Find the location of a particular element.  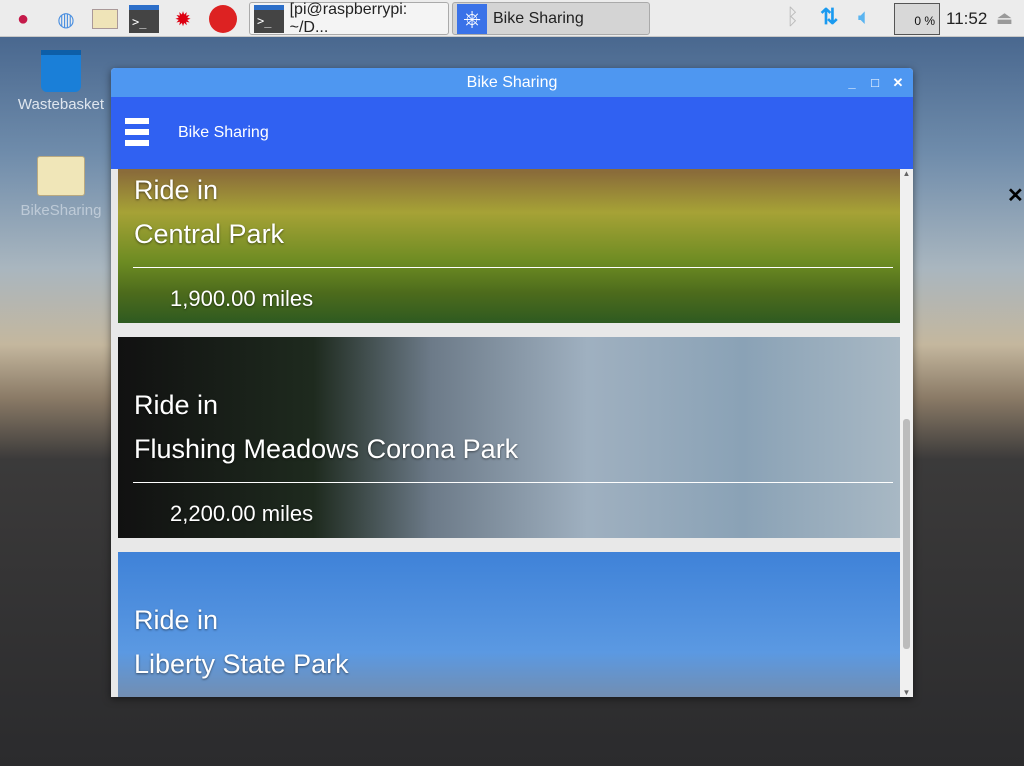

bike-wheel-icon: ⎈ is located at coordinates (472, 18).